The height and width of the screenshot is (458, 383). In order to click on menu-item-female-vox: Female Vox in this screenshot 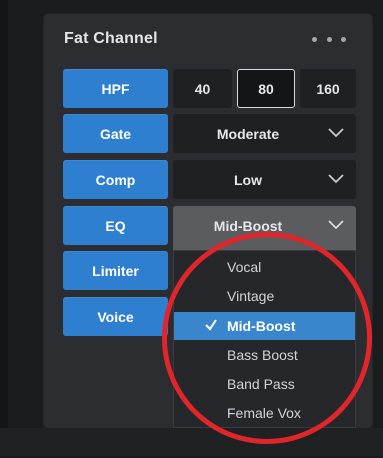, I will do `click(264, 413)`.